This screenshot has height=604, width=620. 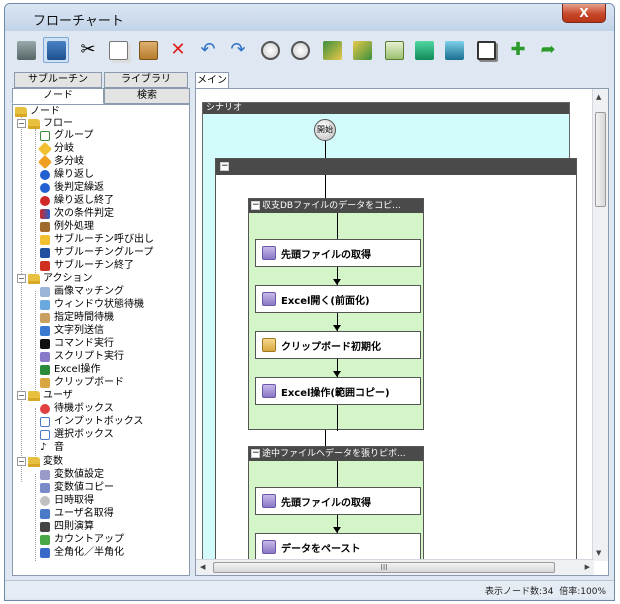 What do you see at coordinates (332, 50) in the screenshot?
I see `export-icon` at bounding box center [332, 50].